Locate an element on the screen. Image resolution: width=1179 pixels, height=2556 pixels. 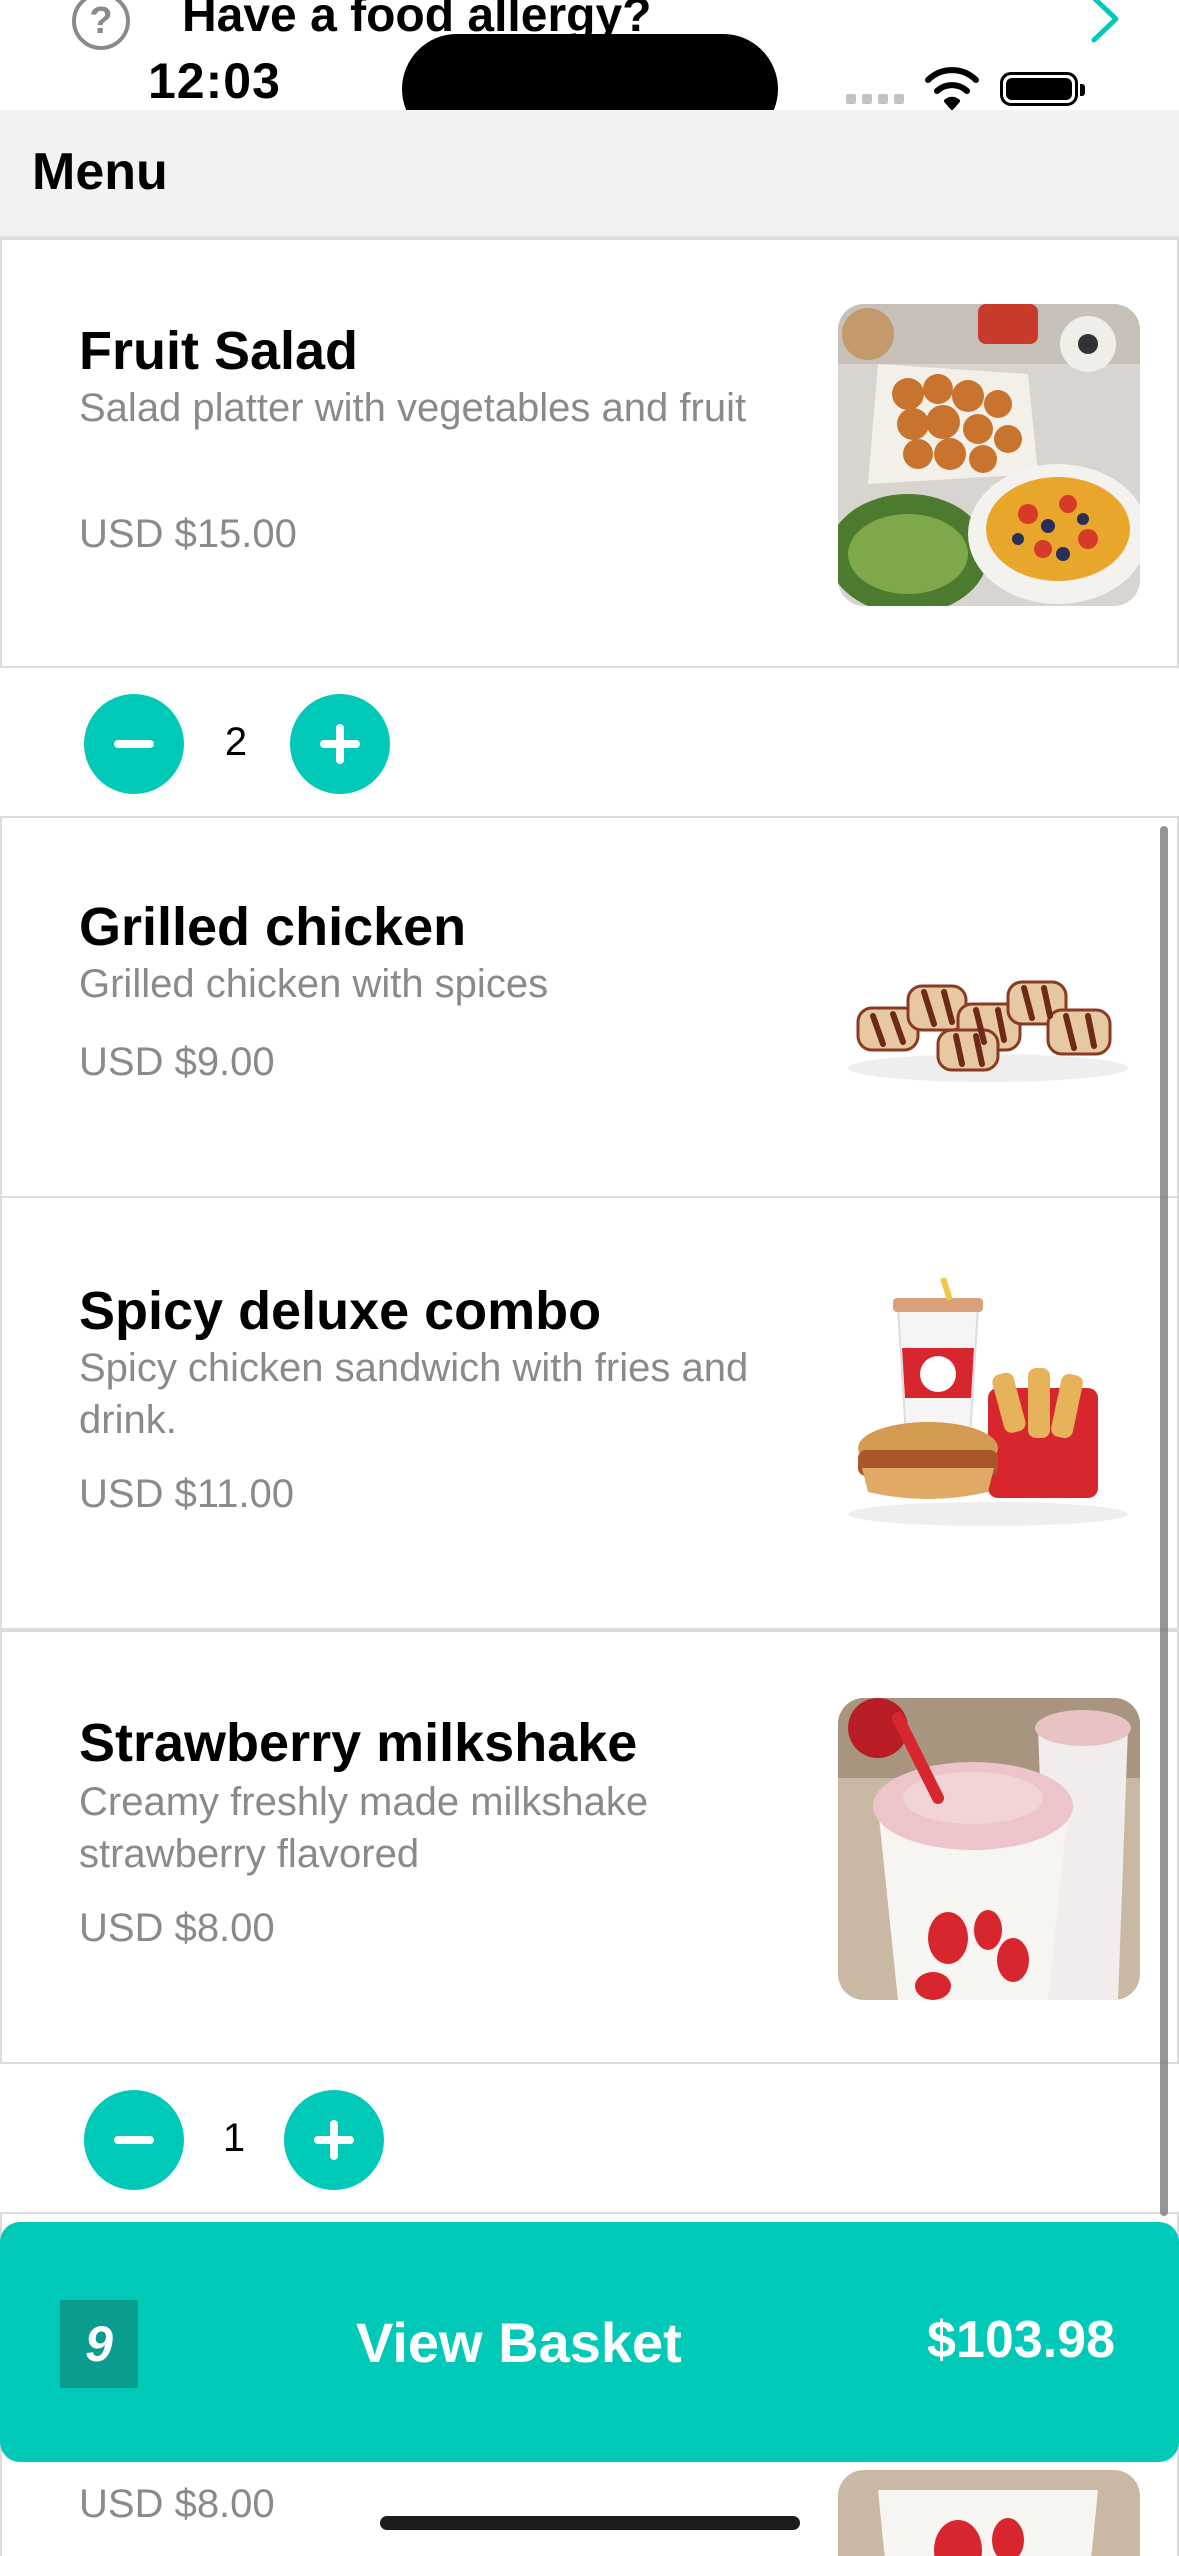
strawberry-milkshake-image is located at coordinates (989, 1849).